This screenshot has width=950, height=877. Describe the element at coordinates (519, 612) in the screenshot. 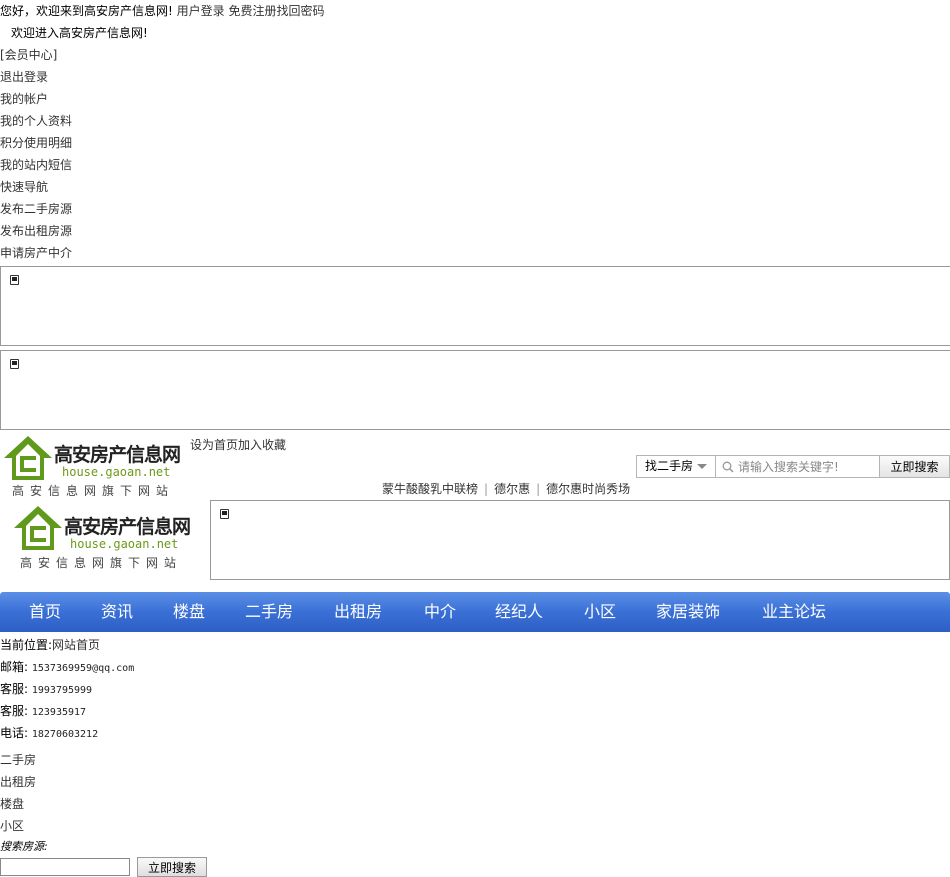

I see `nav-item-brokers: 经纪人` at that location.